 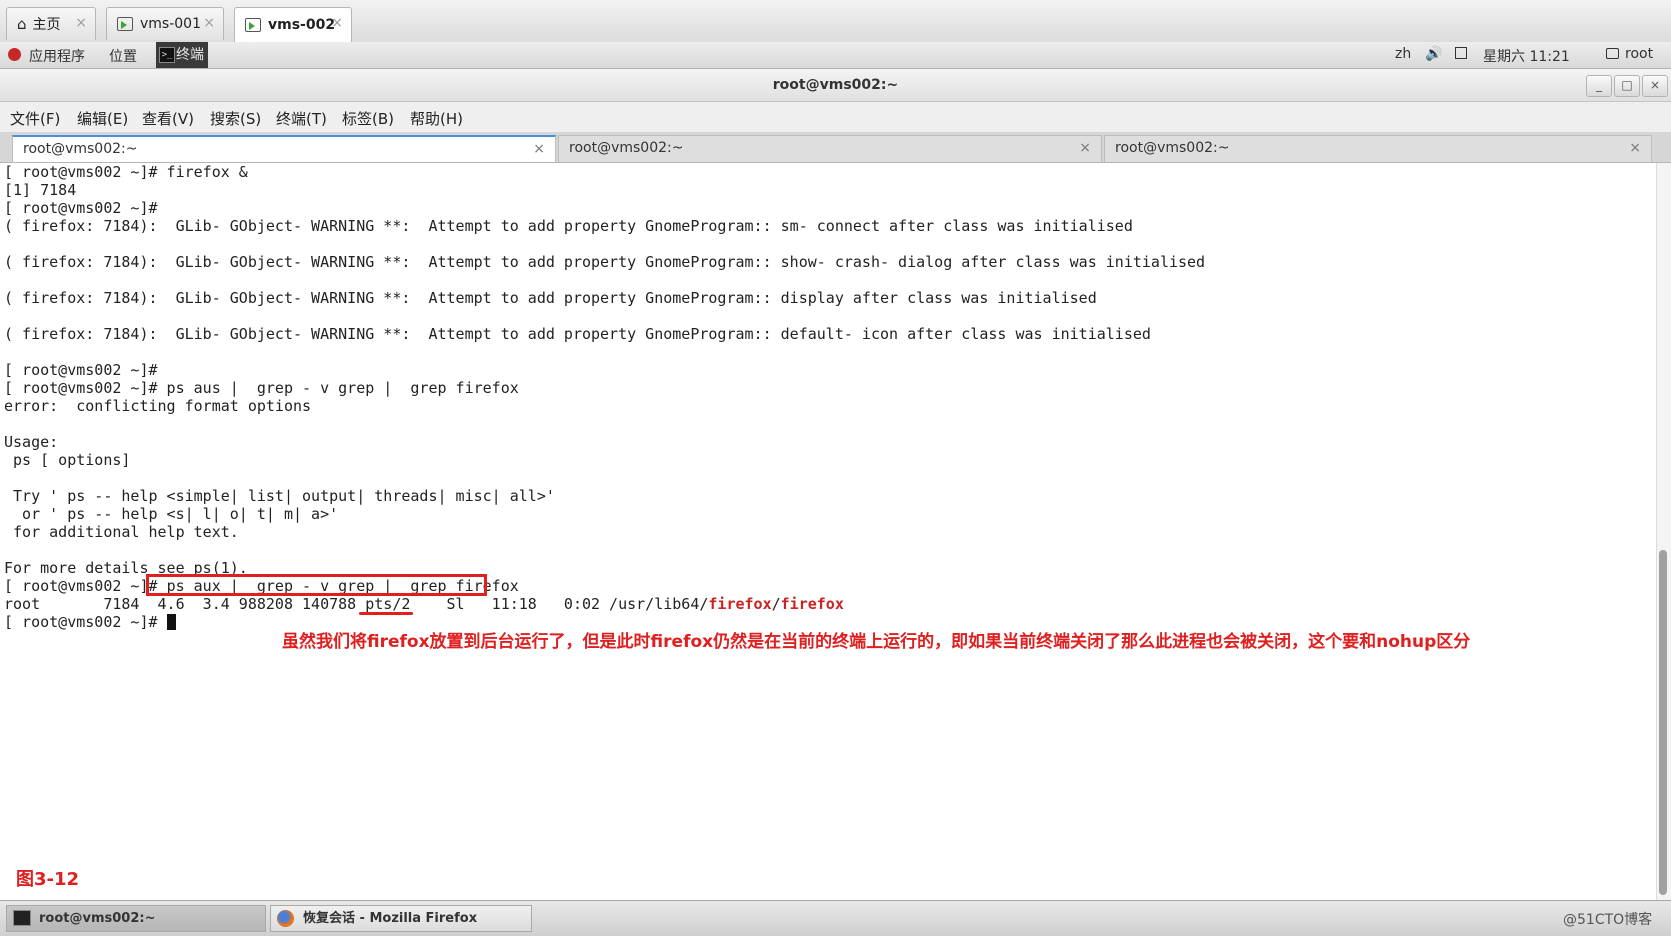 What do you see at coordinates (386, 613) in the screenshot?
I see `tty-underline-mark` at bounding box center [386, 613].